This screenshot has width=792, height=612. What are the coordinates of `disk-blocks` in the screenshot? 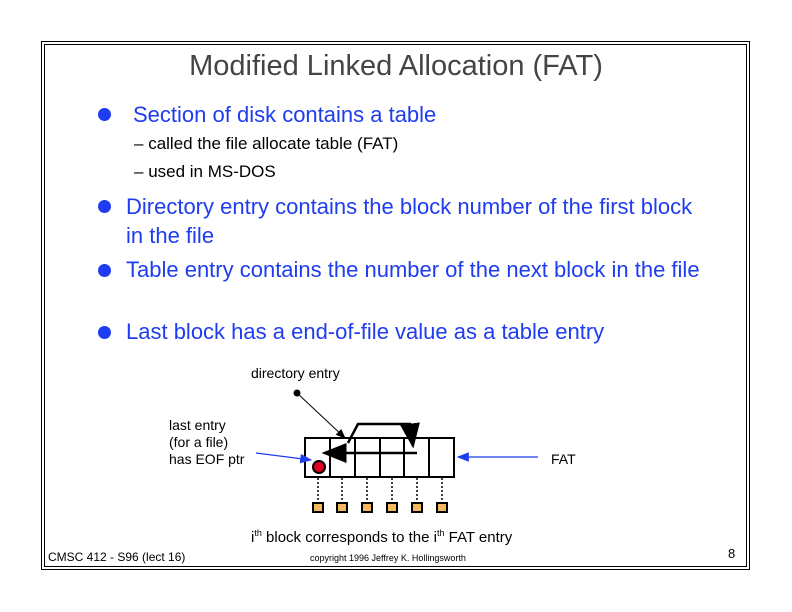 It's located at (380, 507).